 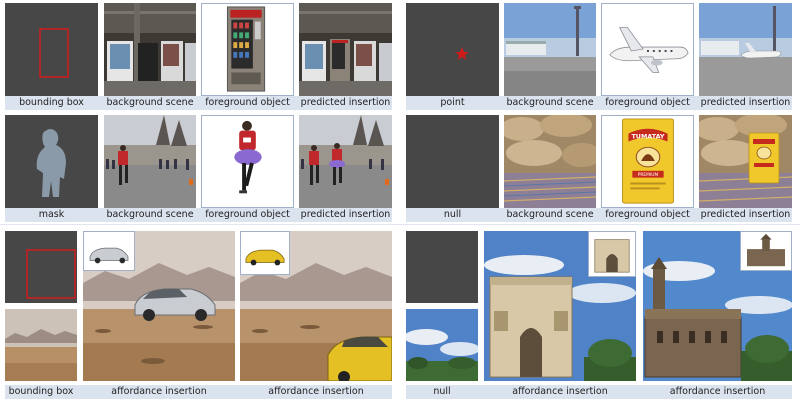 I want to click on affordance-insertion-yellow-car-image, so click(x=316, y=306).